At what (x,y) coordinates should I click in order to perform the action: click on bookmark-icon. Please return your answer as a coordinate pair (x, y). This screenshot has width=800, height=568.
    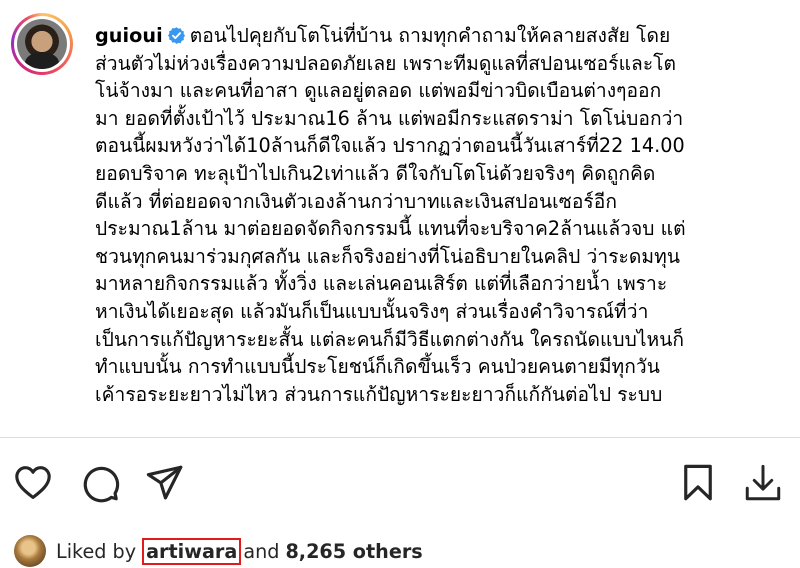
    Looking at the image, I should click on (698, 483).